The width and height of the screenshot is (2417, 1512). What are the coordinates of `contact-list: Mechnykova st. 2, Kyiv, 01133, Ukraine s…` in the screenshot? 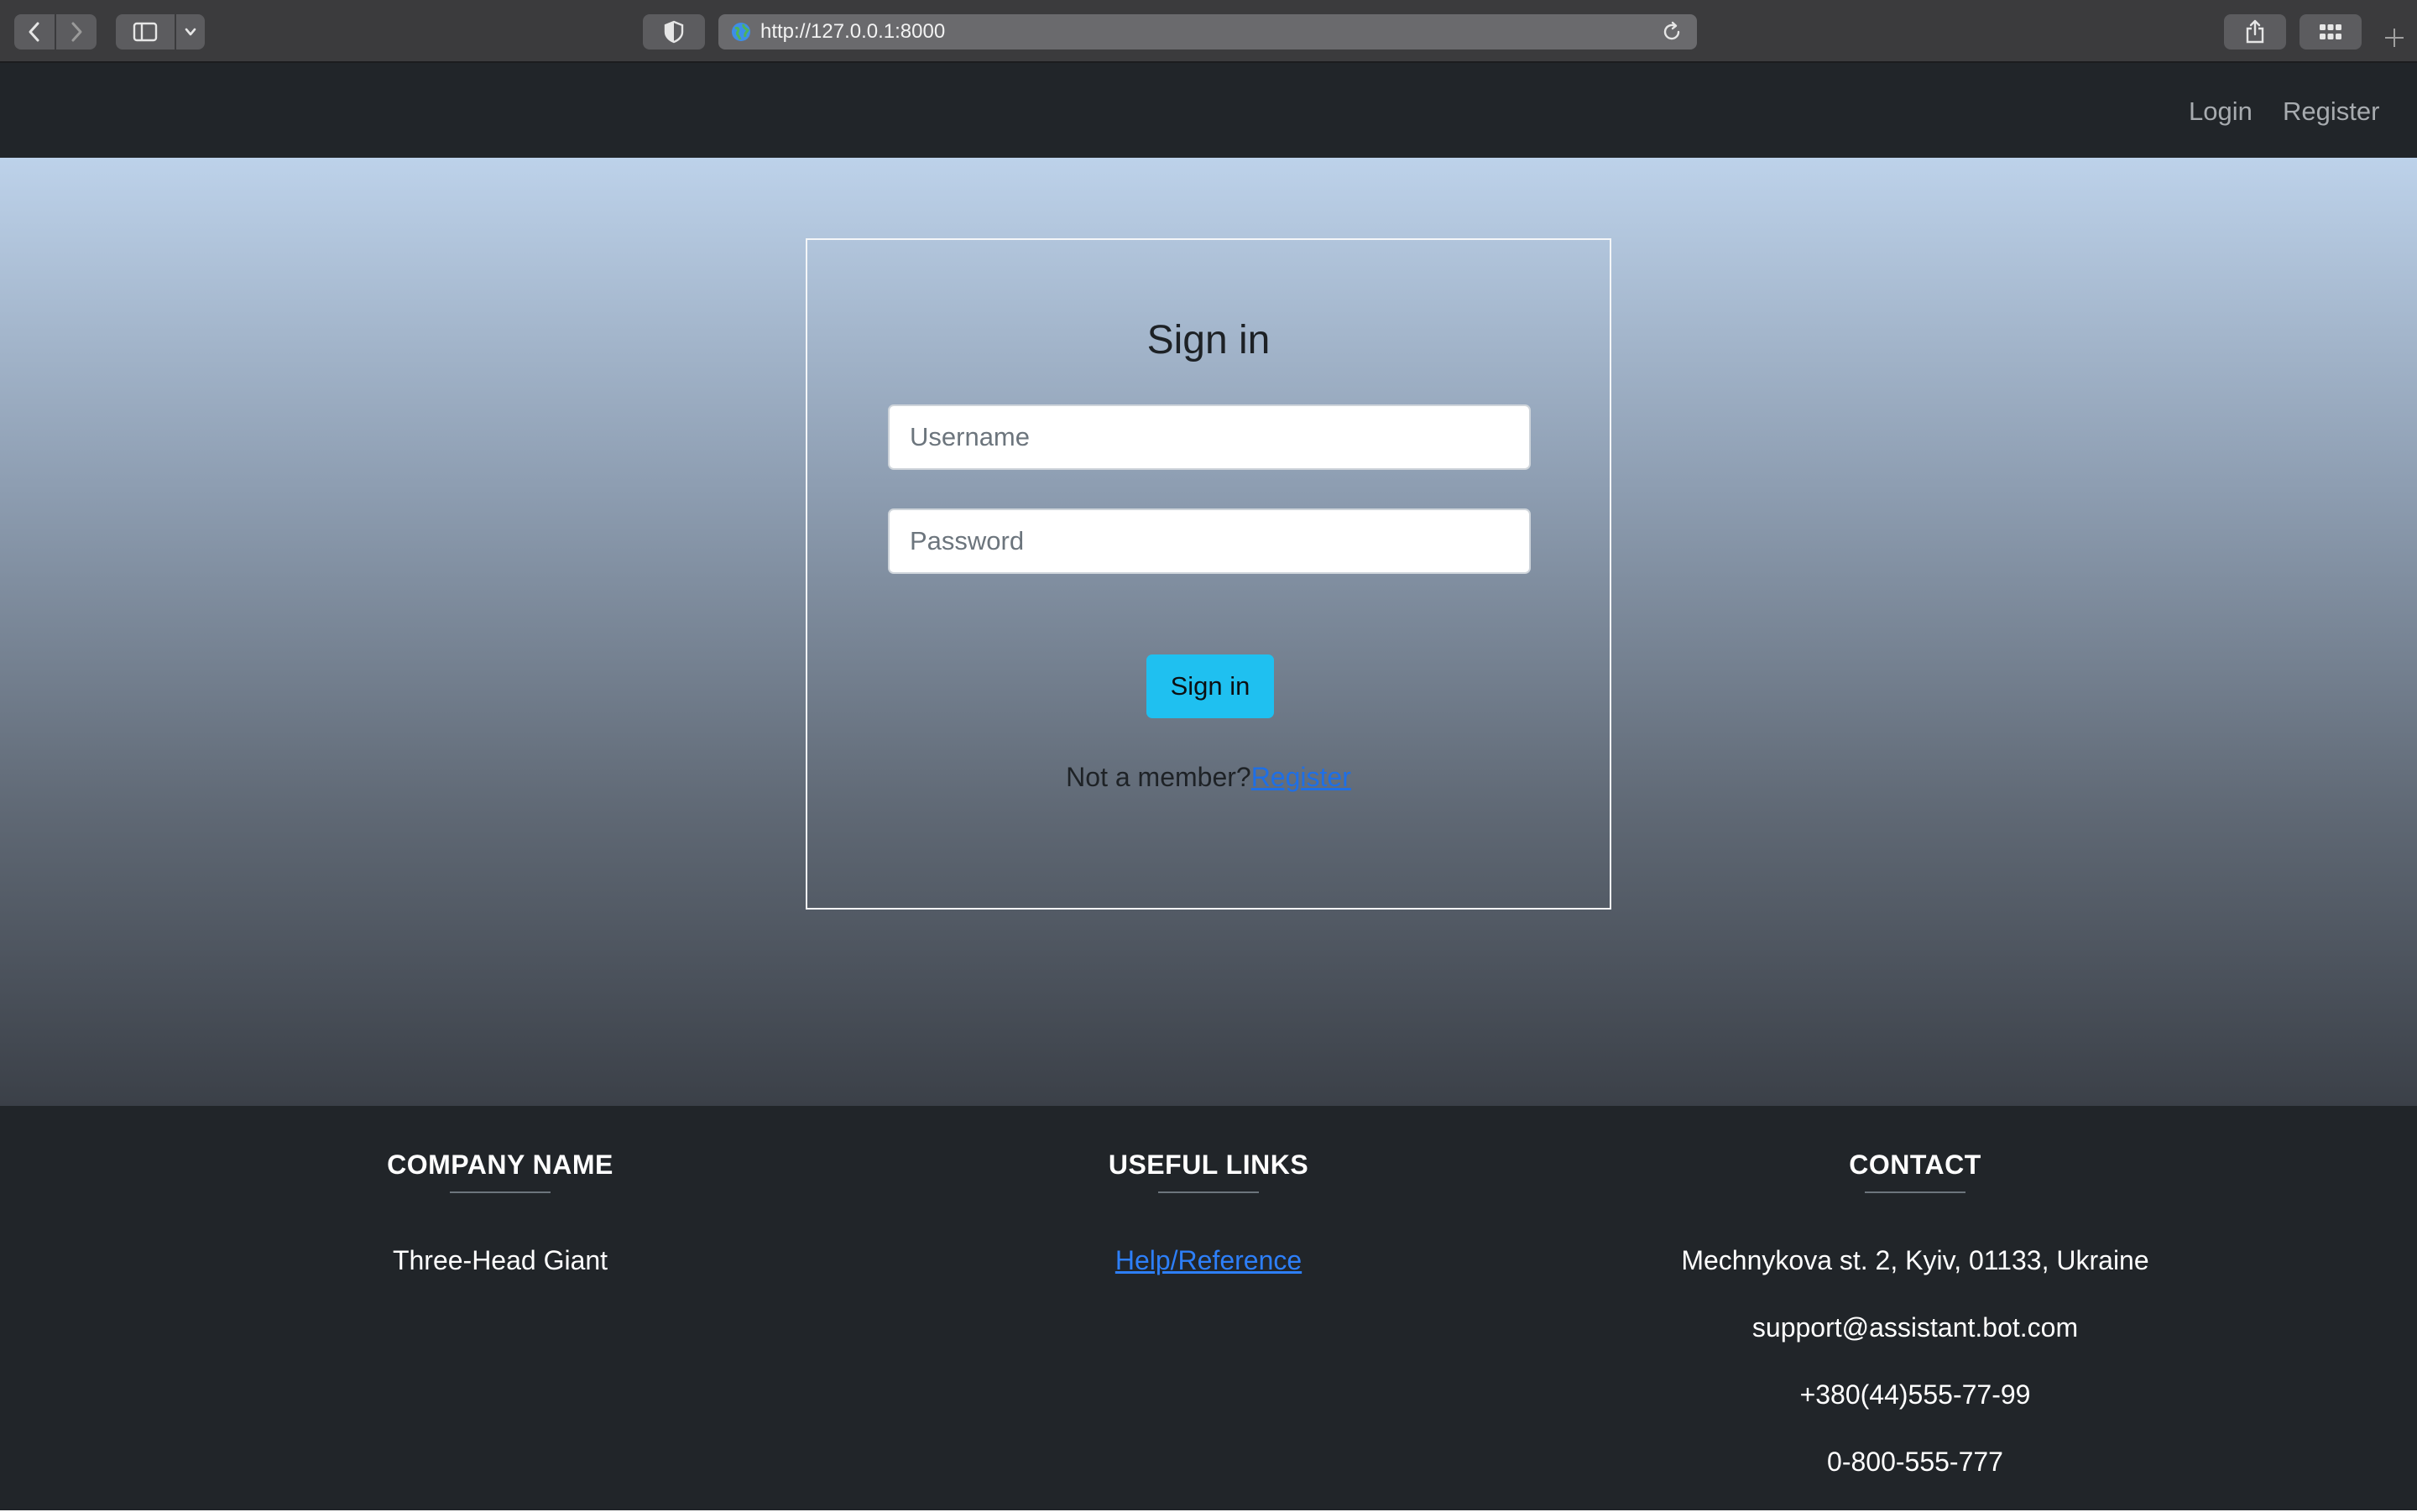 It's located at (1915, 1377).